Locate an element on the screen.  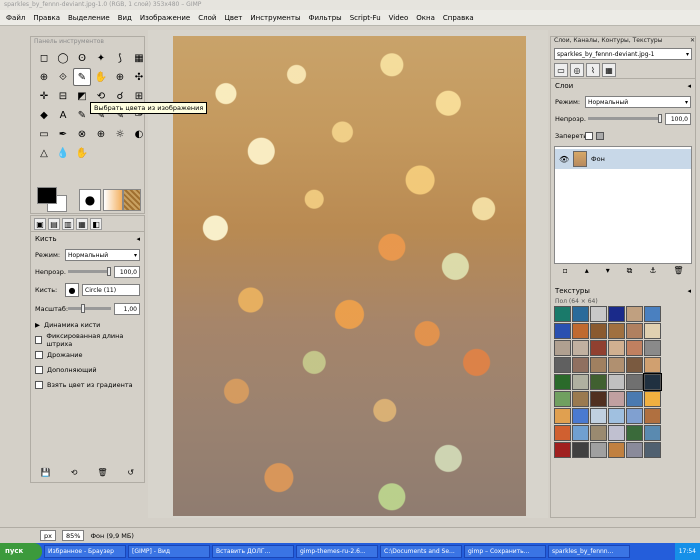
tool-icon: ▭ is located at coordinates (44, 134).